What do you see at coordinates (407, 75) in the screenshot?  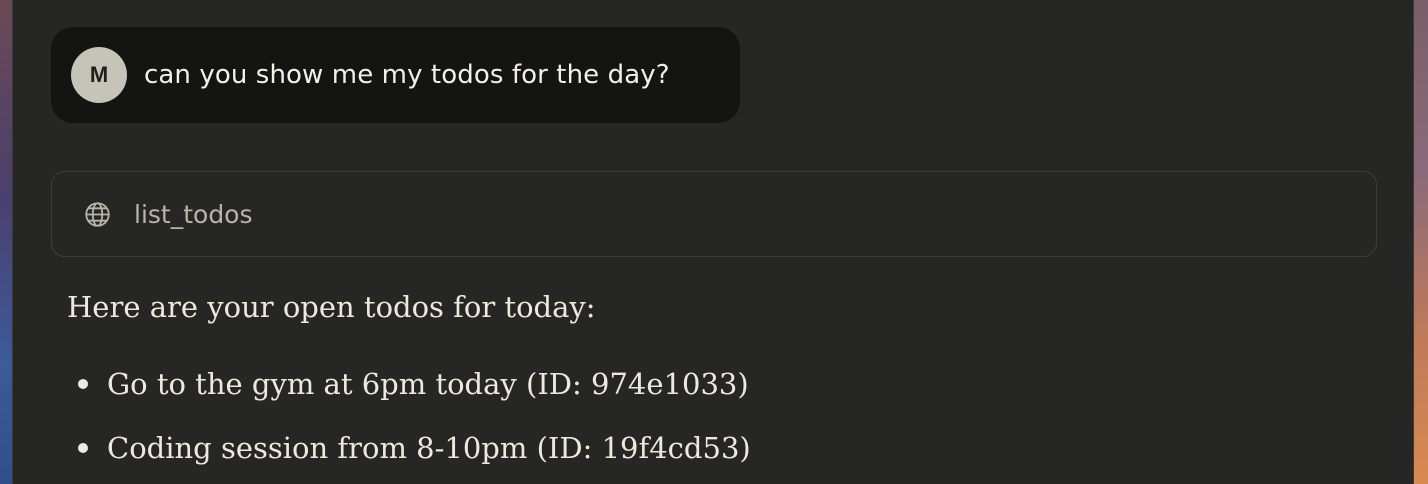 I see `user-message-text: can you show me my todos for the day?` at bounding box center [407, 75].